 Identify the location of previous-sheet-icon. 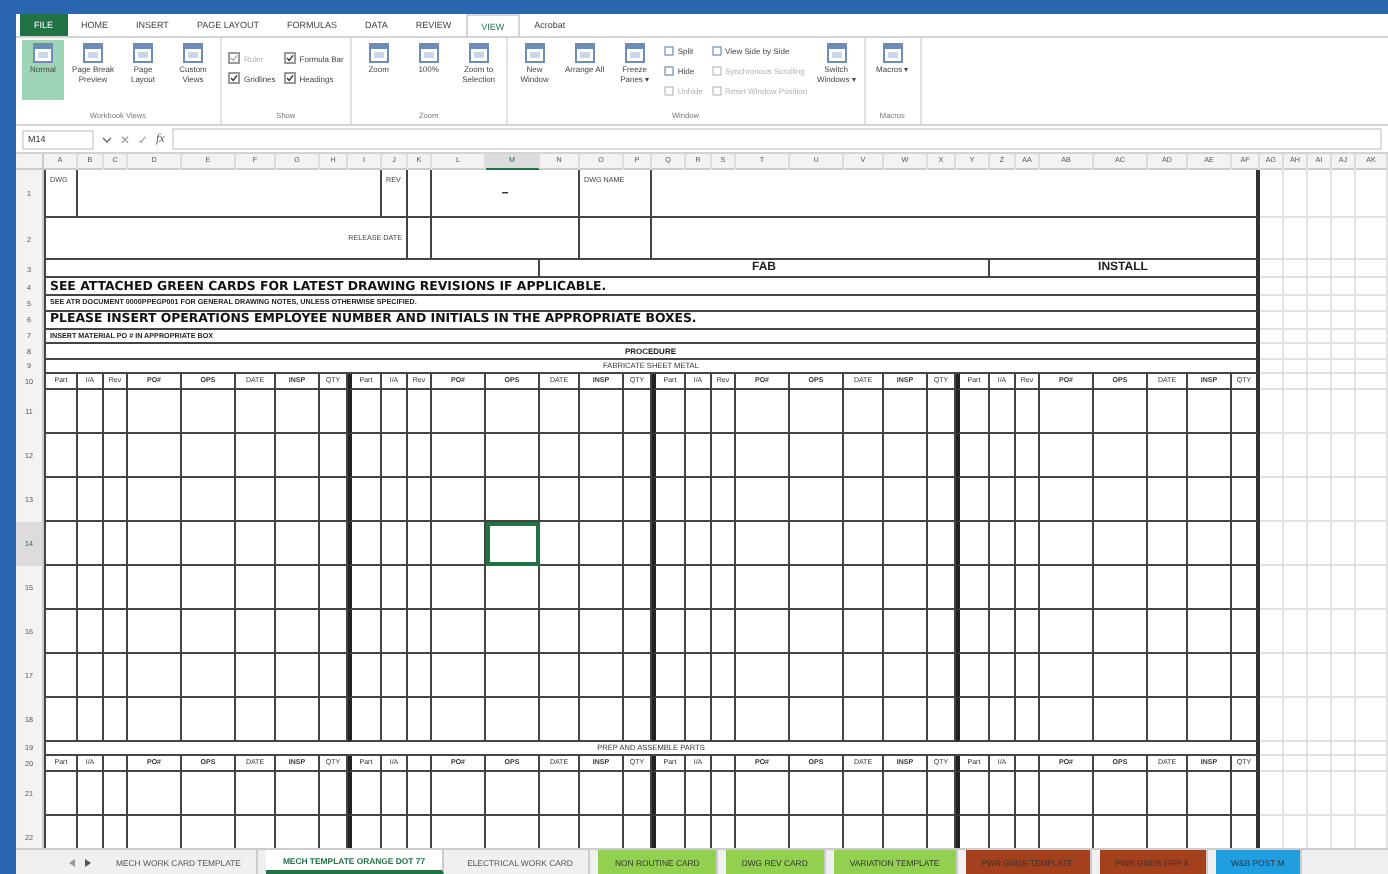
(72, 862).